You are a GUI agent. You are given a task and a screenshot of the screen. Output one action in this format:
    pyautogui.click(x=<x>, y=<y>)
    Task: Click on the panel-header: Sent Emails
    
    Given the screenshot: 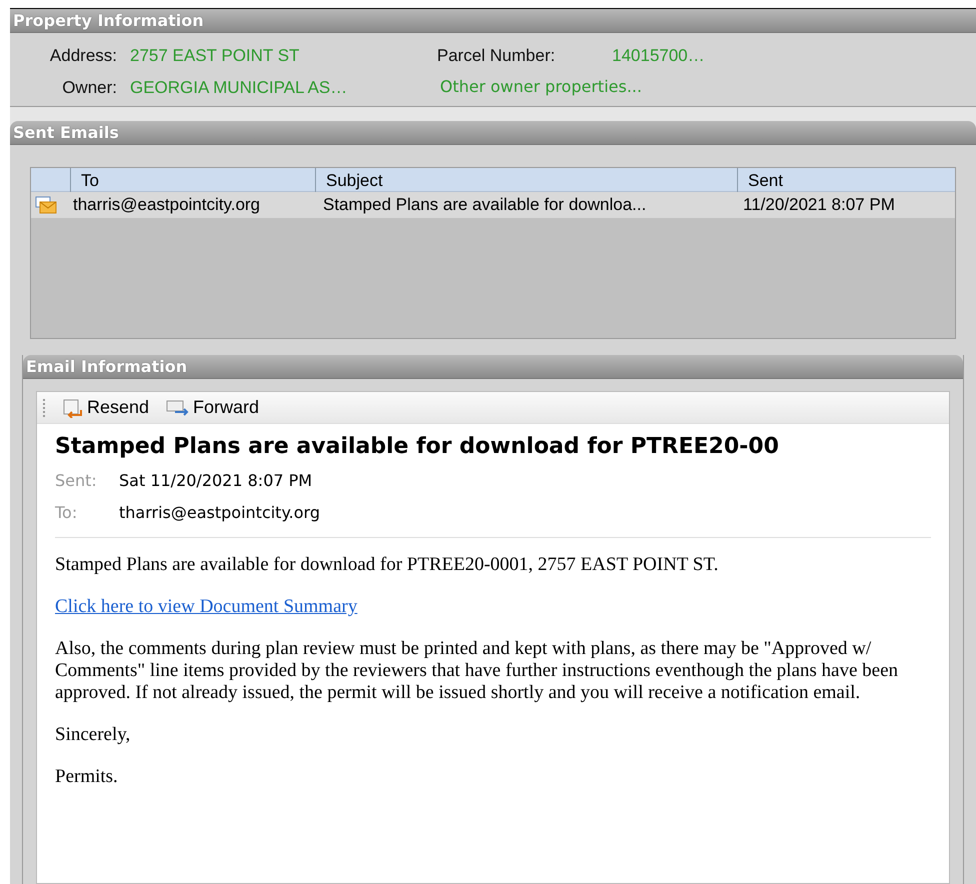 What is the action you would take?
    pyautogui.click(x=493, y=133)
    